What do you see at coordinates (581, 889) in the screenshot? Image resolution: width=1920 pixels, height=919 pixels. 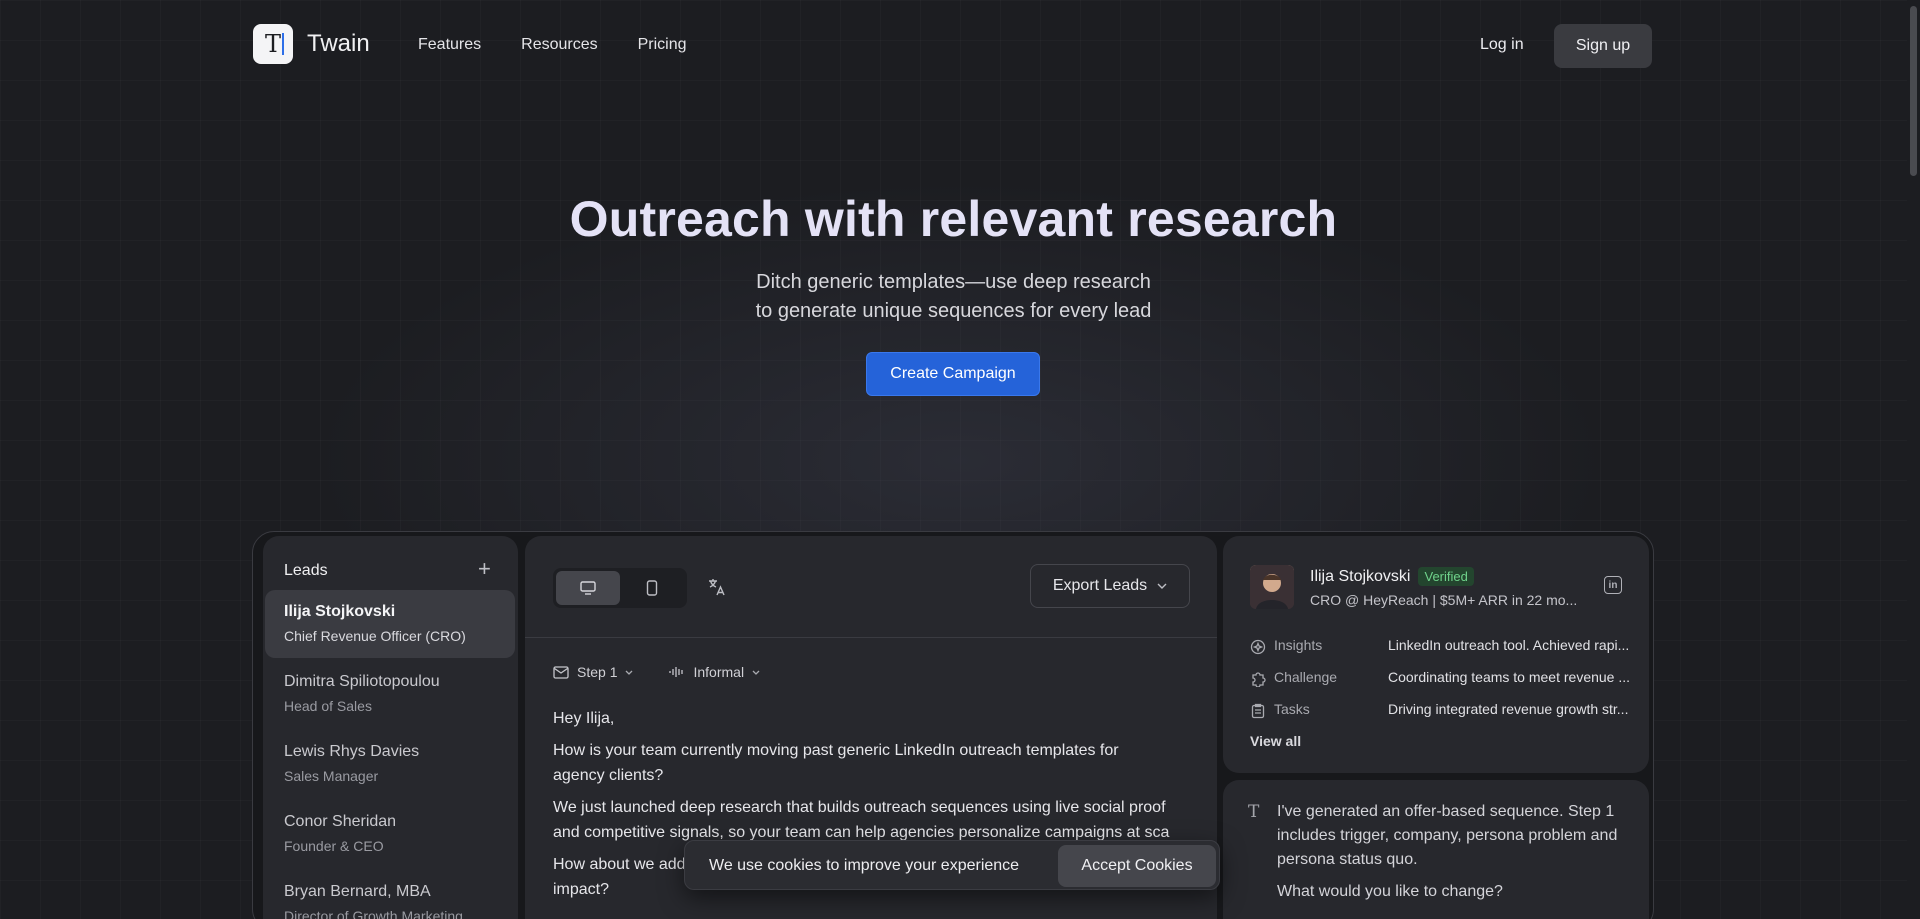 I see `email-paragraph-text: impact?` at bounding box center [581, 889].